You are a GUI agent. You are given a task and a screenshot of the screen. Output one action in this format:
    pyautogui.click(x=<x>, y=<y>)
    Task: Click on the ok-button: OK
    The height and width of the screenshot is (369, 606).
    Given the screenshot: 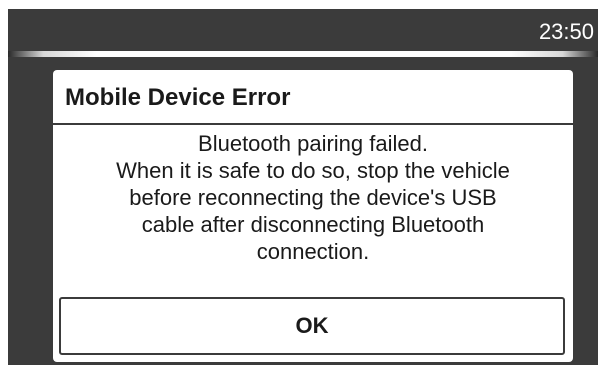 What is the action you would take?
    pyautogui.click(x=312, y=326)
    